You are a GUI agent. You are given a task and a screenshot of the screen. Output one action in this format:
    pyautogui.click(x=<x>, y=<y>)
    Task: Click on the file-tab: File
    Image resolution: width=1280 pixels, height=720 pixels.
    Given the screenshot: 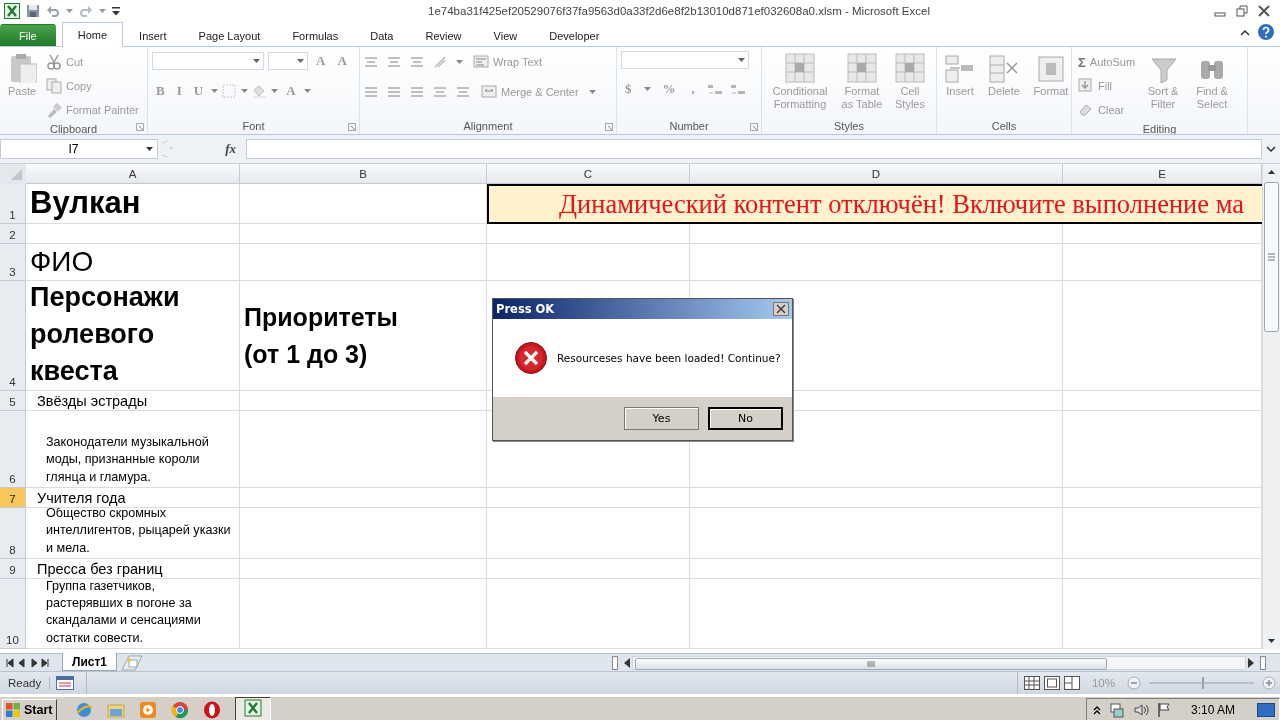 What is the action you would take?
    pyautogui.click(x=28, y=35)
    